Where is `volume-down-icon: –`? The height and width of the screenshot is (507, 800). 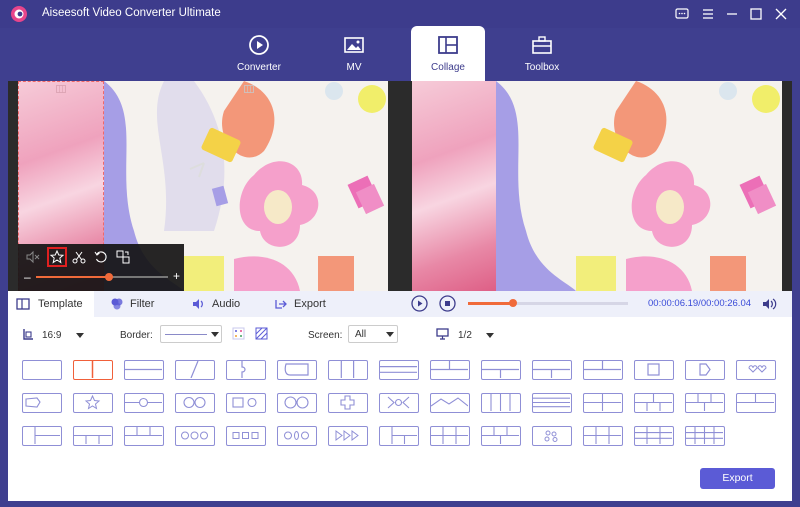
volume-down-icon: – is located at coordinates (27, 277).